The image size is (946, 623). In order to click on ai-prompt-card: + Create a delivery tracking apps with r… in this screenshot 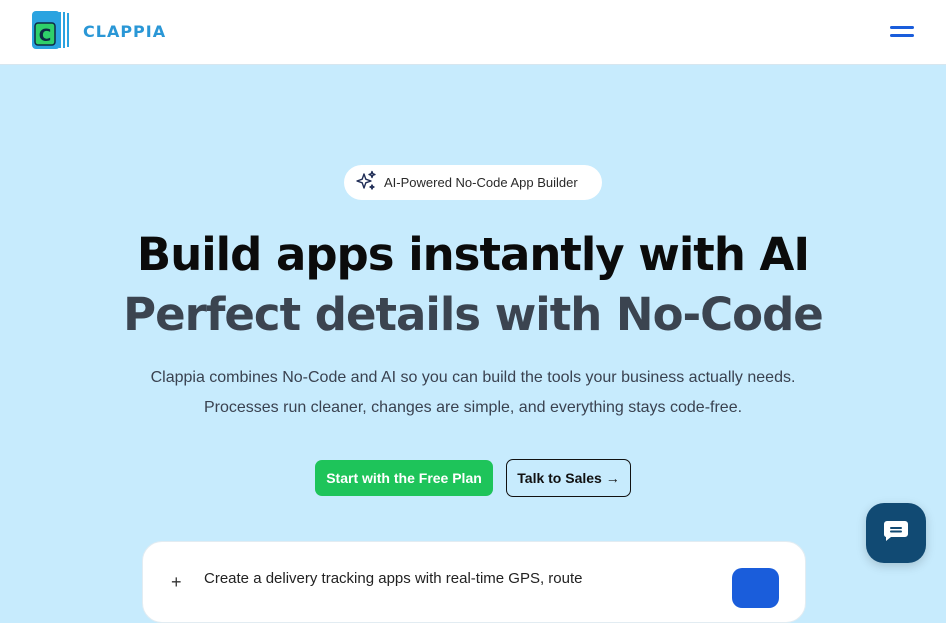, I will do `click(474, 582)`.